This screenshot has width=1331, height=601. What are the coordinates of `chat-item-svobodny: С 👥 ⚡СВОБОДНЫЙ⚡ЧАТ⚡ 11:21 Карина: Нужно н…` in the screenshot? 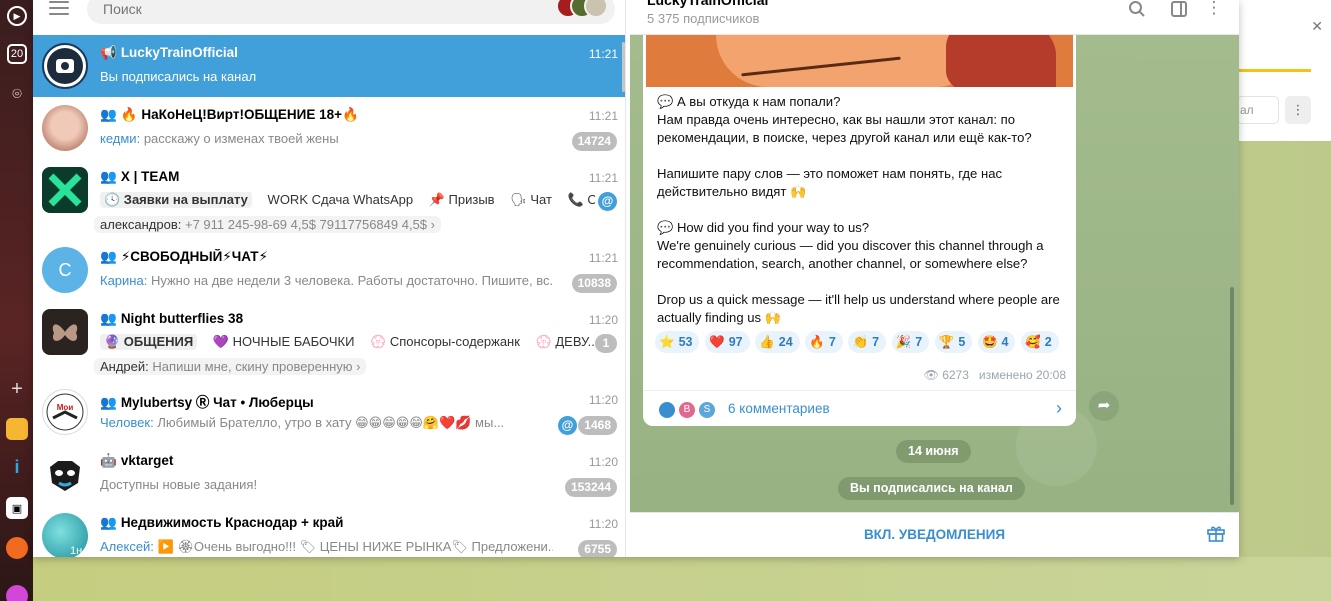 It's located at (329, 270).